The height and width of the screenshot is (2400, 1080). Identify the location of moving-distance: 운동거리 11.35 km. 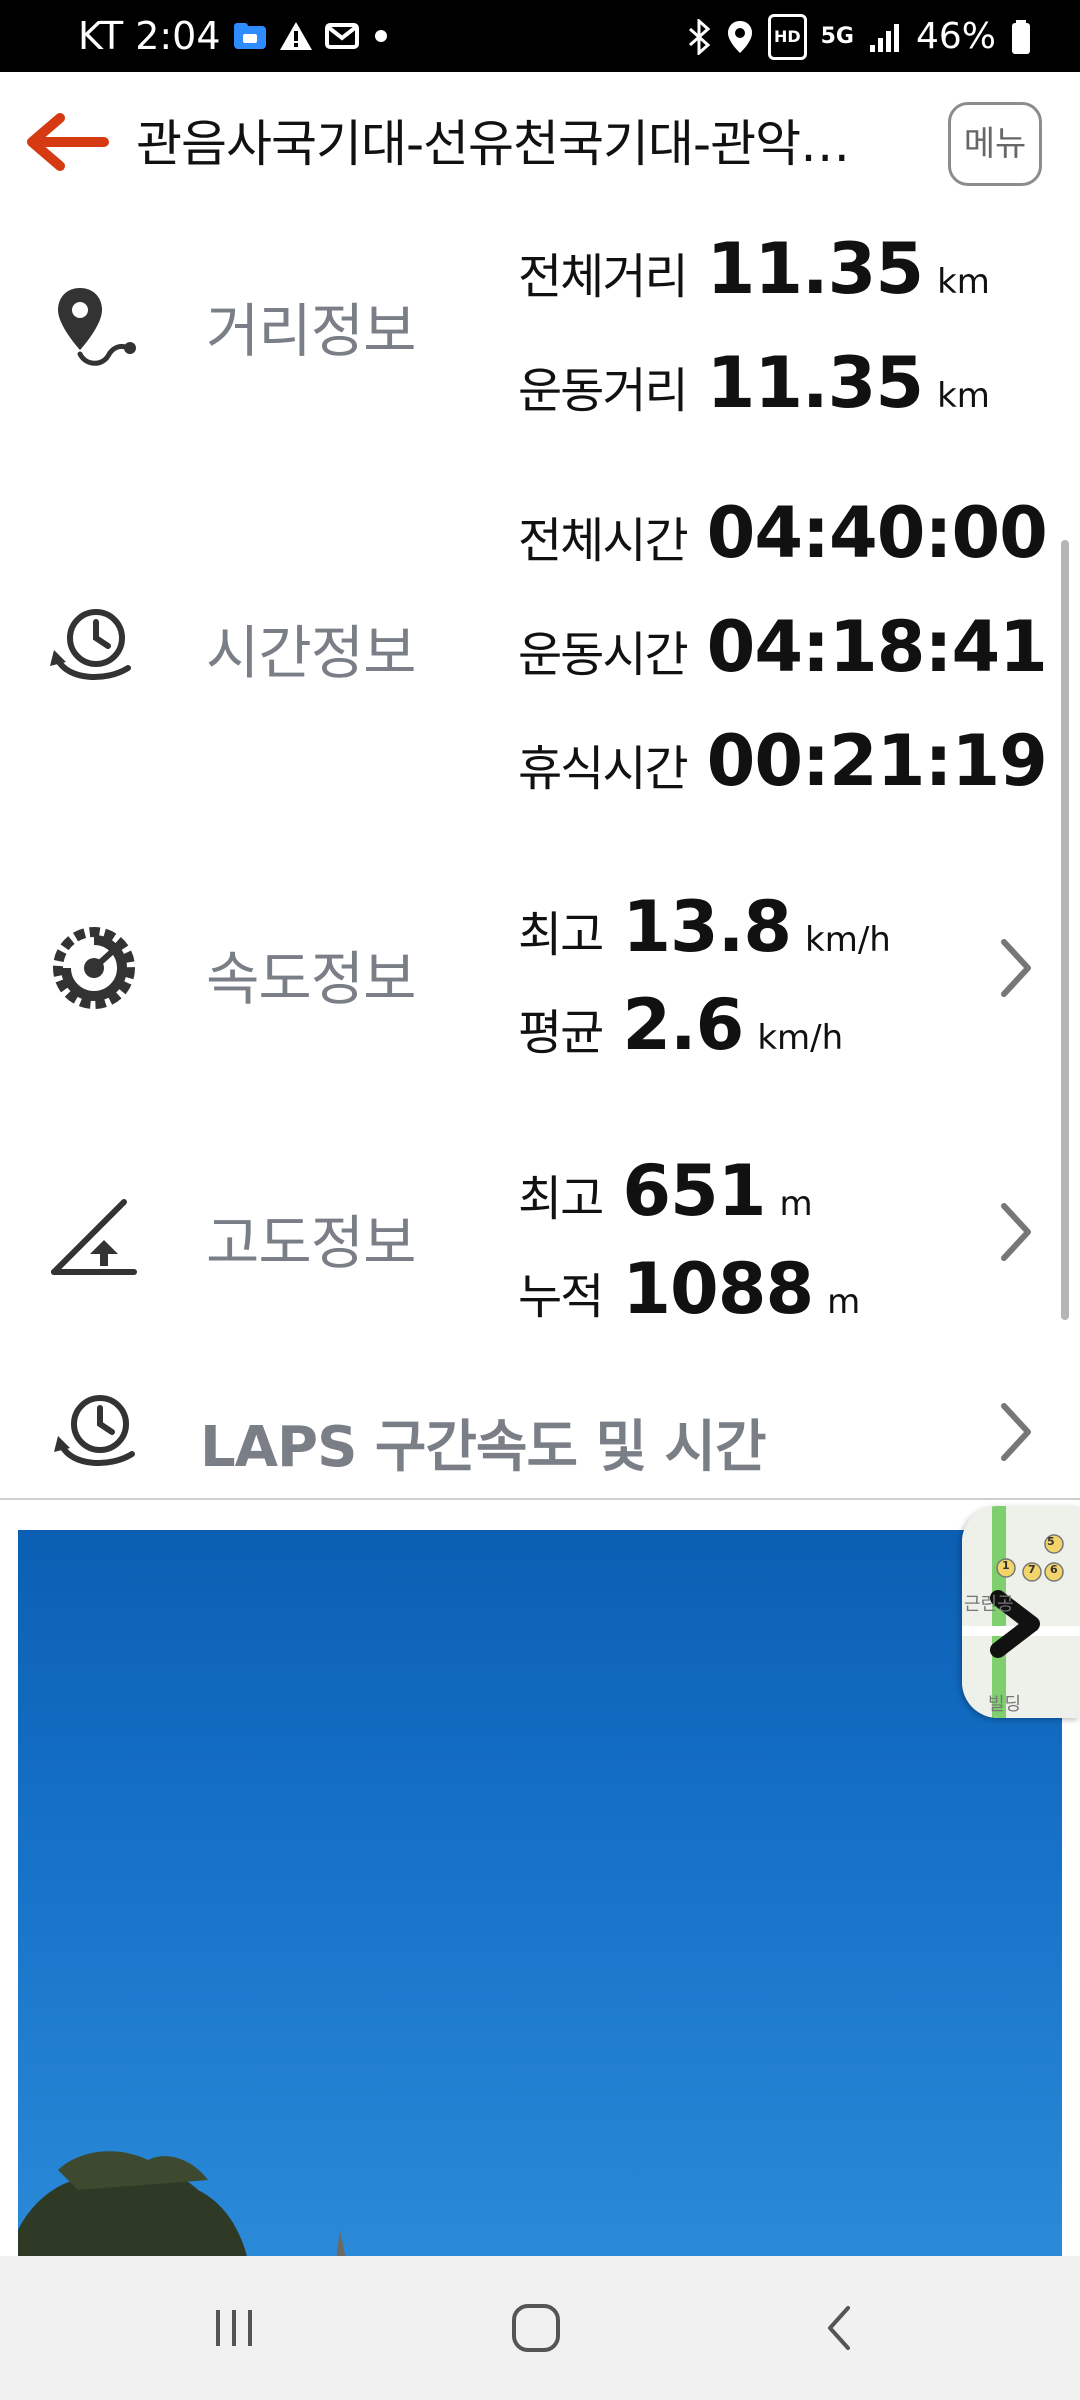
(754, 383).